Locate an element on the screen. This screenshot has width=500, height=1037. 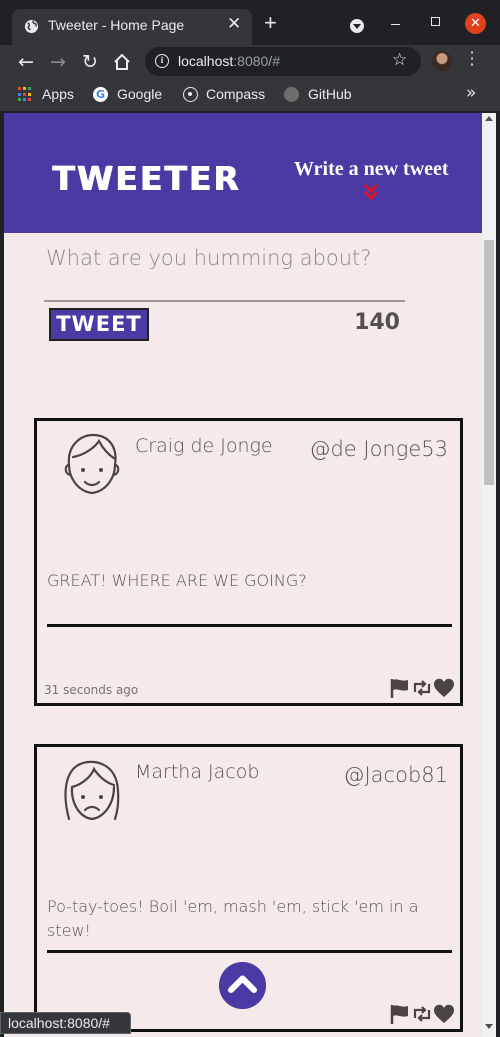
bookmarks-bar: Apps G Google Compass GitHub » is located at coordinates (250, 95).